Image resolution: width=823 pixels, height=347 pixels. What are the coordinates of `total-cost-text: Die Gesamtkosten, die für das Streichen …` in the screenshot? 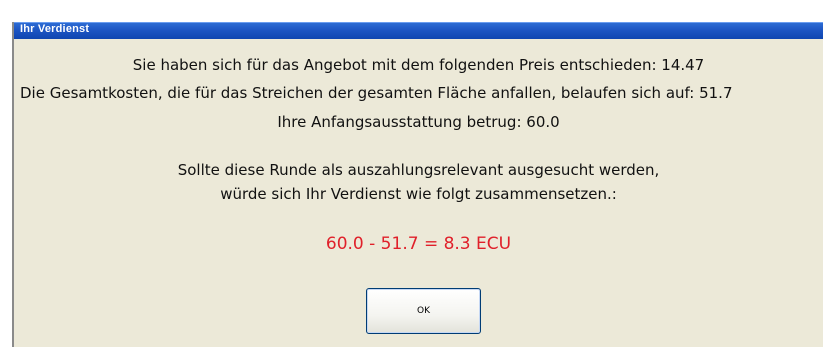 It's located at (376, 93).